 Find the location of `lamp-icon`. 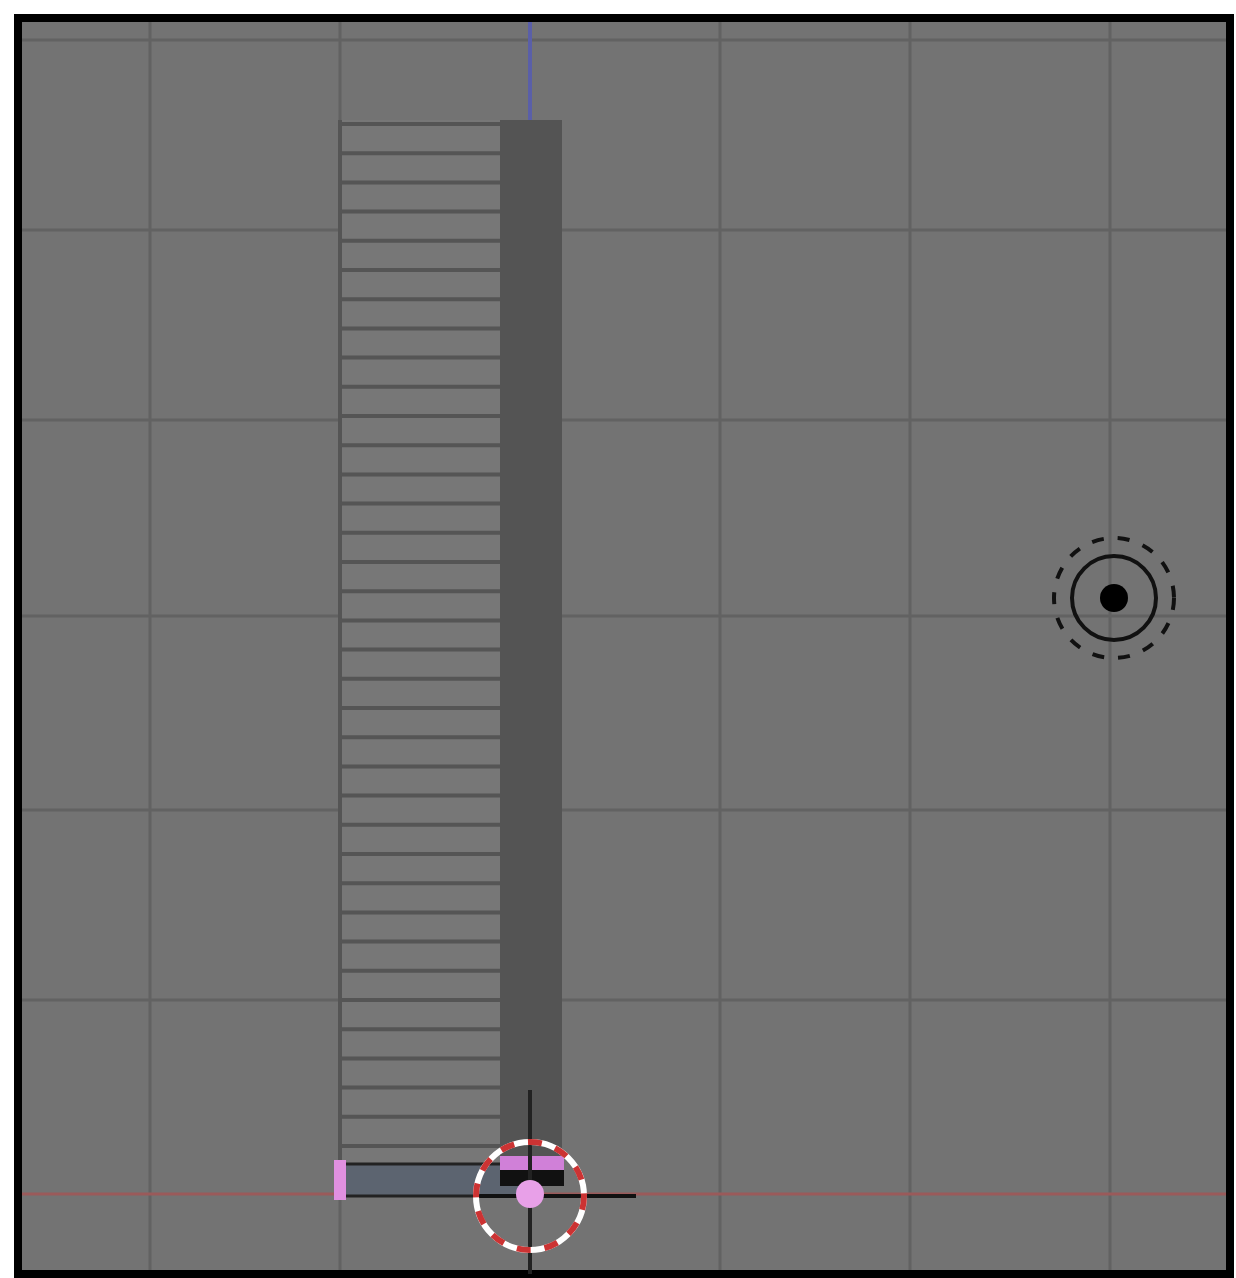

lamp-icon is located at coordinates (1114, 598).